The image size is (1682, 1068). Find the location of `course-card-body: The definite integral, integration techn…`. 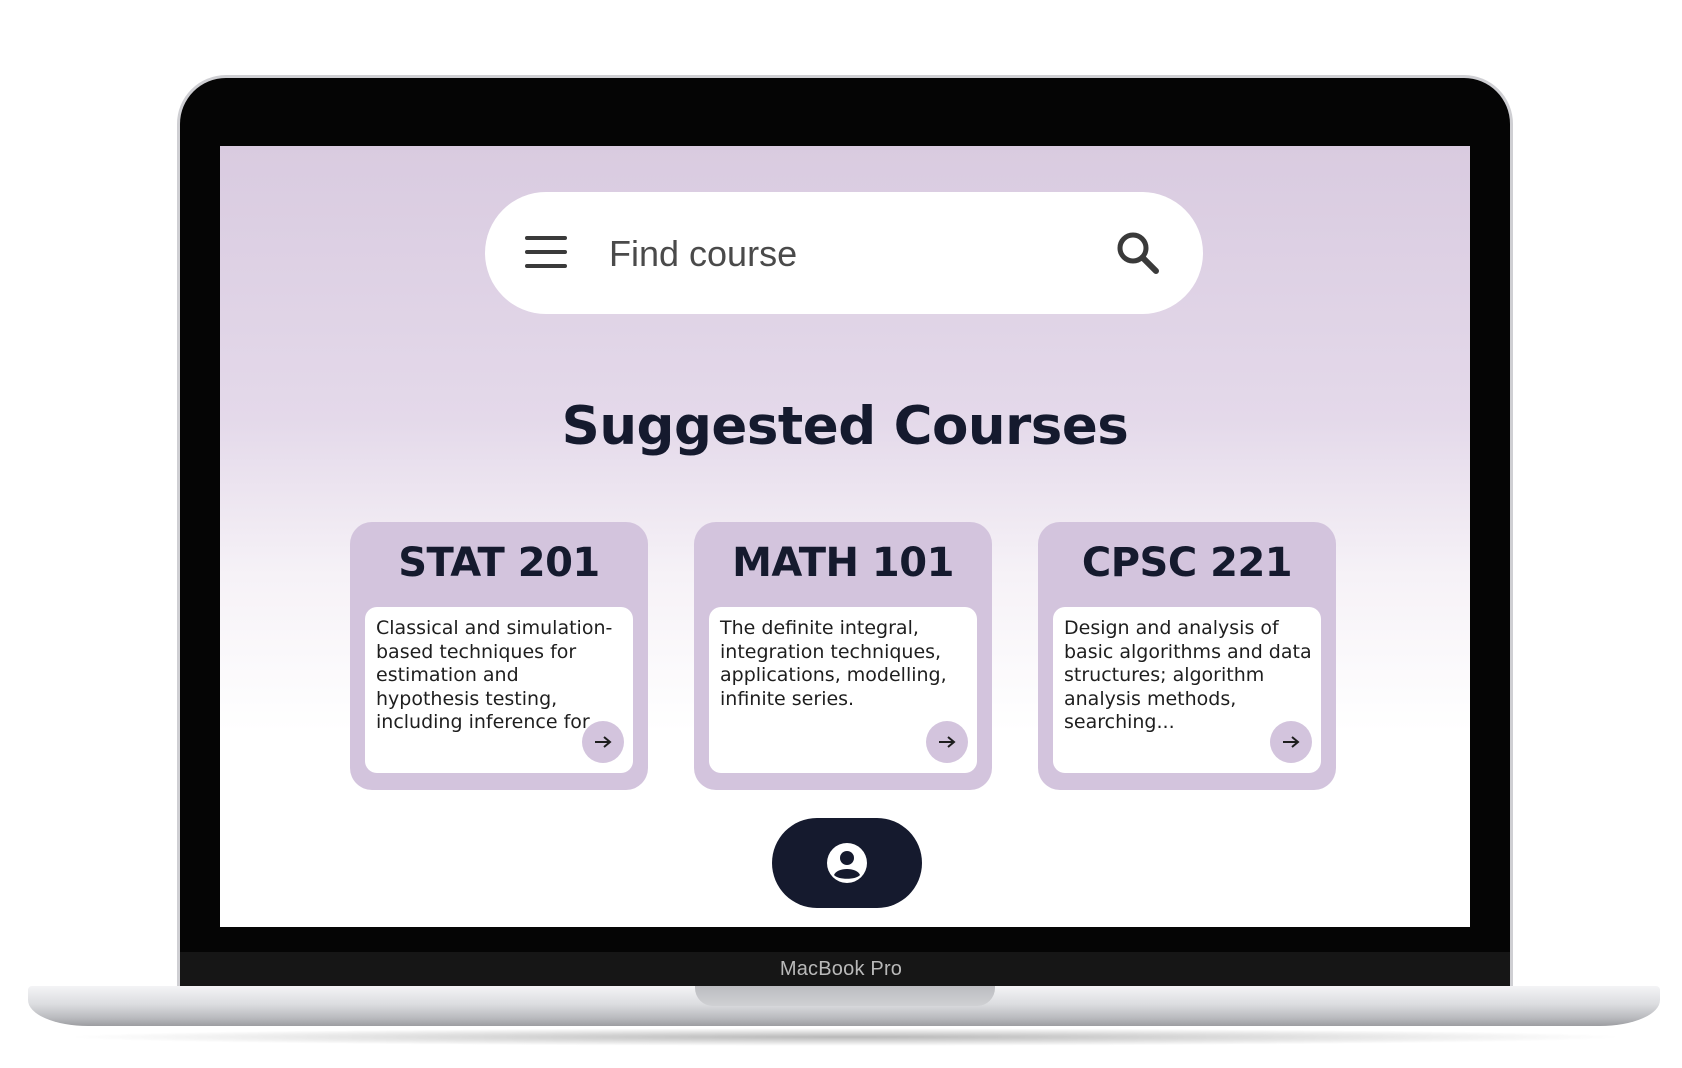

course-card-body: The definite integral, integration techn… is located at coordinates (843, 690).